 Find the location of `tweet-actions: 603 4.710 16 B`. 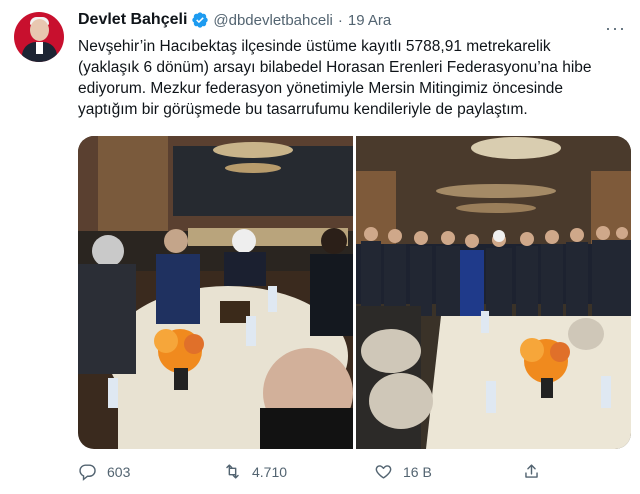

tweet-actions: 603 4.710 16 B is located at coordinates (313, 474).